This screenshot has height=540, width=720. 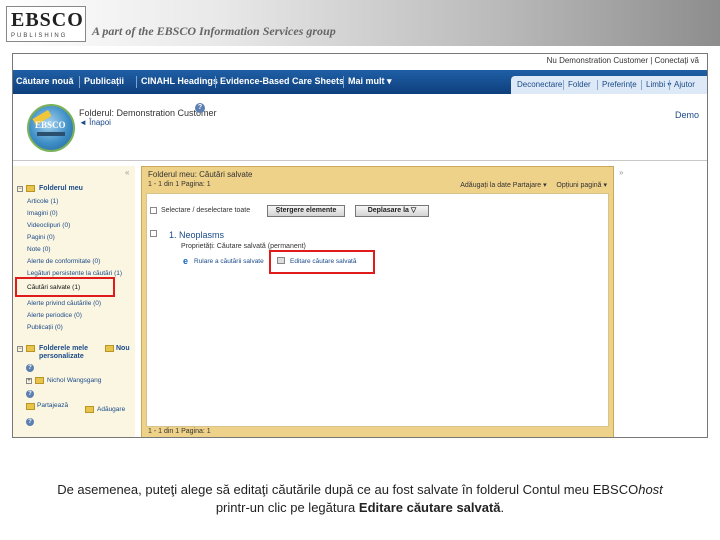 I want to click on sidebar-item-compliance-alerts: Alerte de conformitate (0), so click(x=63, y=261).